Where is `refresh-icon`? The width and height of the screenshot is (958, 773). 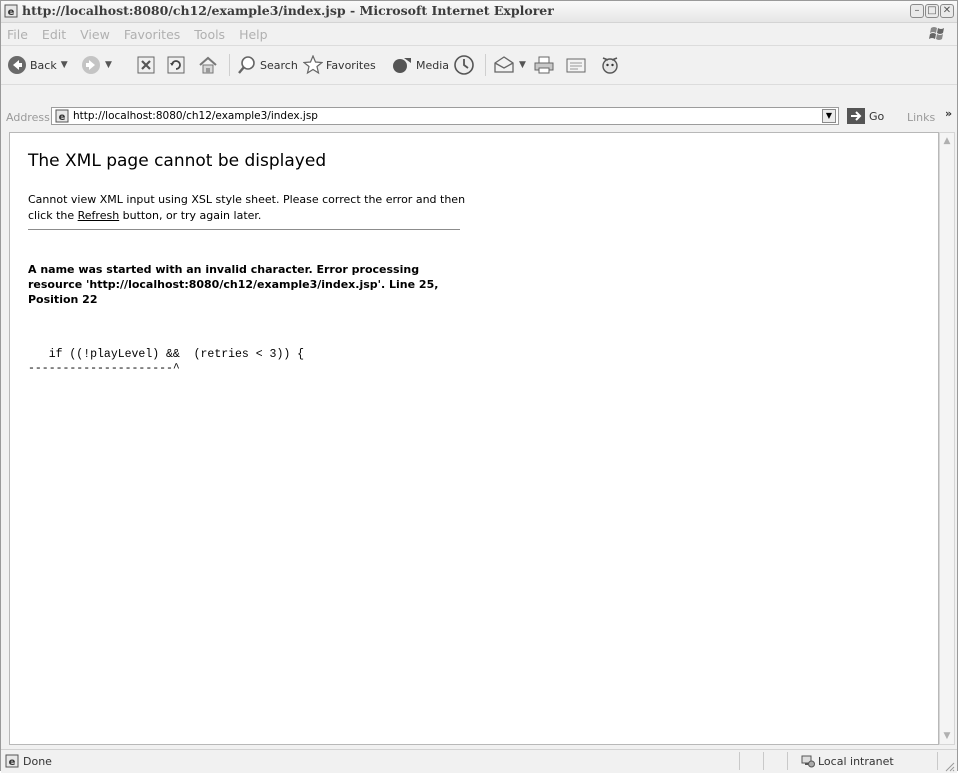
refresh-icon is located at coordinates (176, 65).